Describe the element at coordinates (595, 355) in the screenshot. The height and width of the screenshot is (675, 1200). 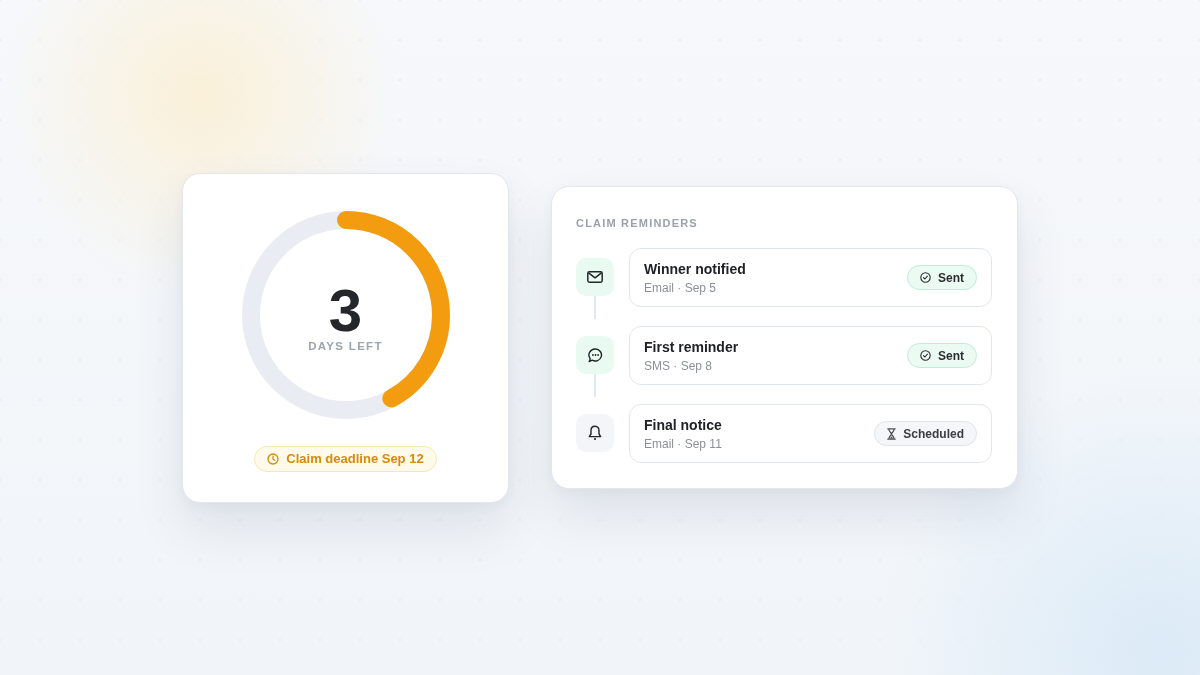
I see `chat-bubble-icon` at that location.